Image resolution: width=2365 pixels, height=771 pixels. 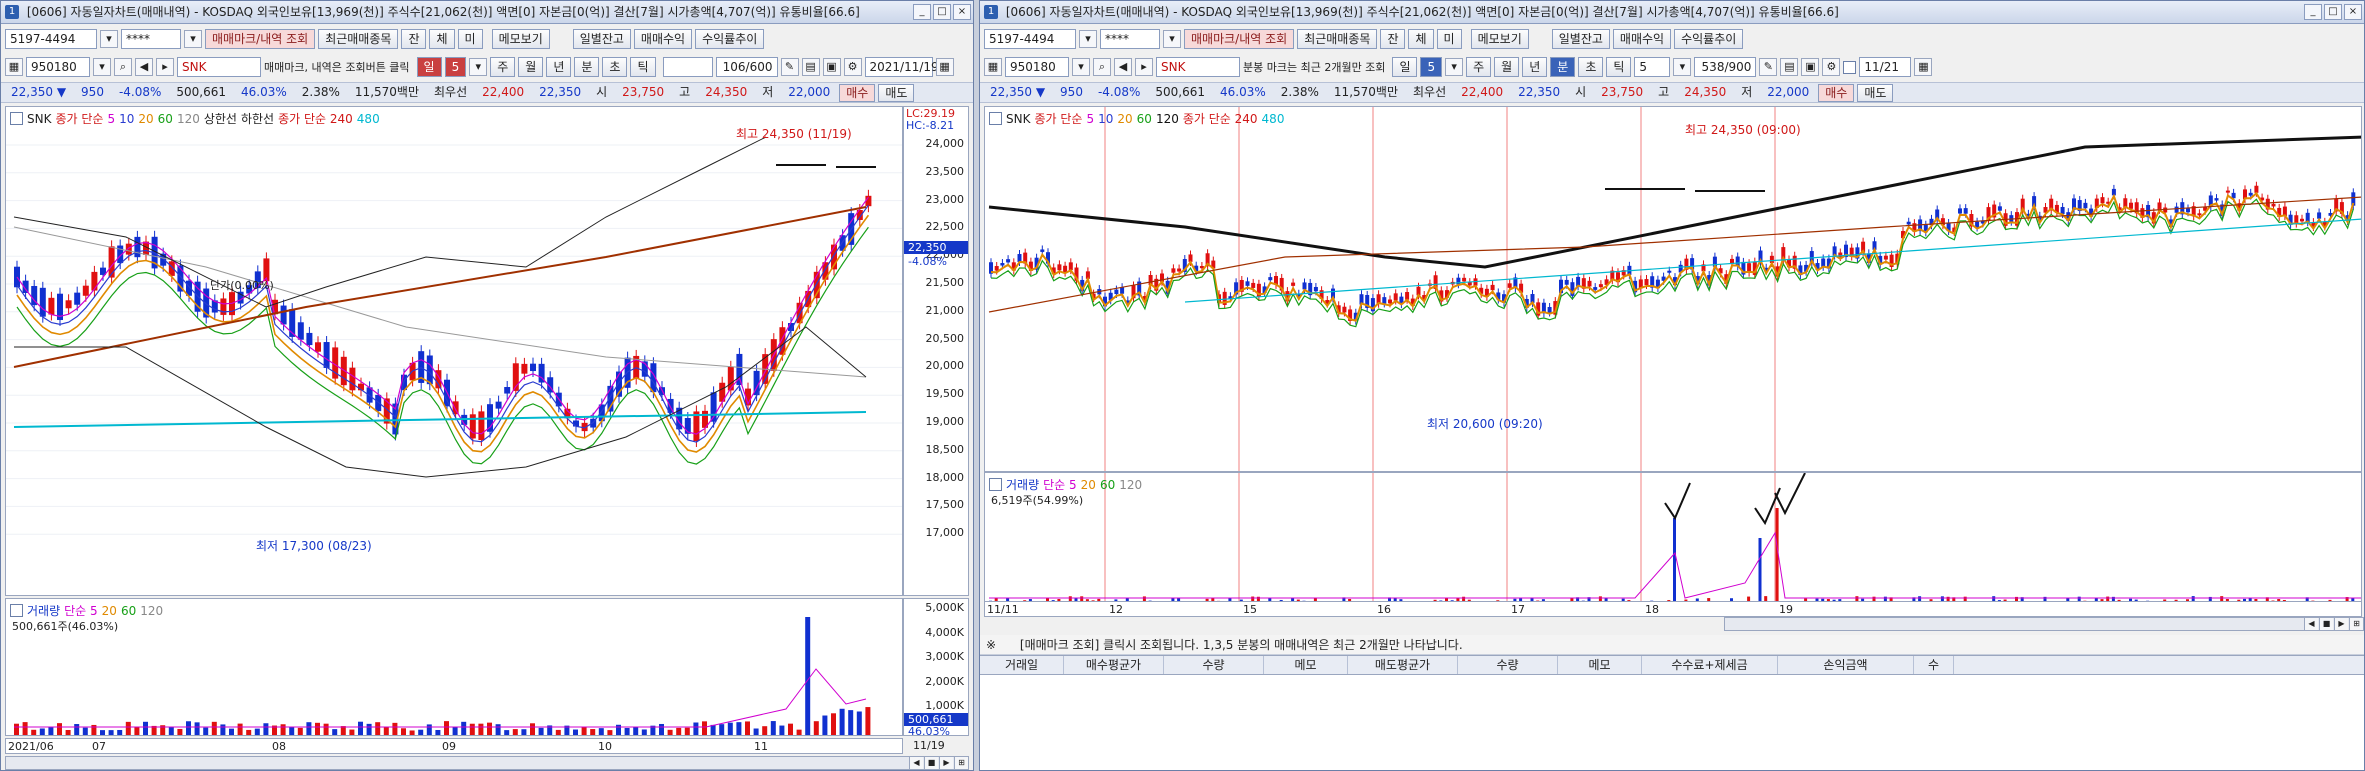 What do you see at coordinates (151, 39) in the screenshot?
I see `password-field: ****` at bounding box center [151, 39].